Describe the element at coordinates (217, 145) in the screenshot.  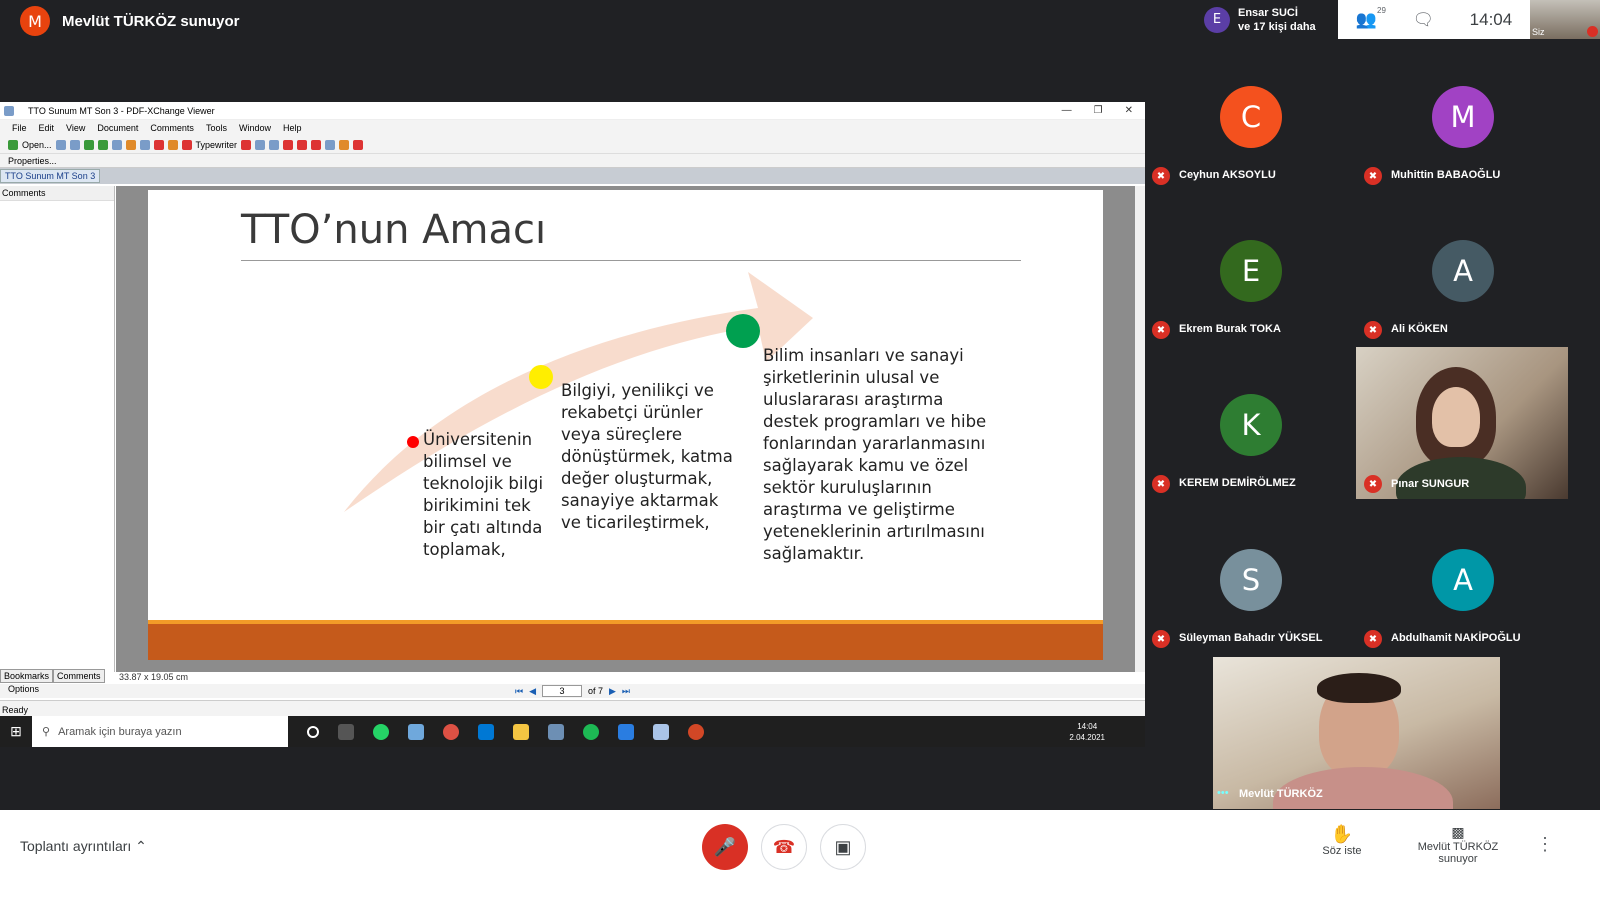
I see `typewriter-button: Typewriter` at that location.